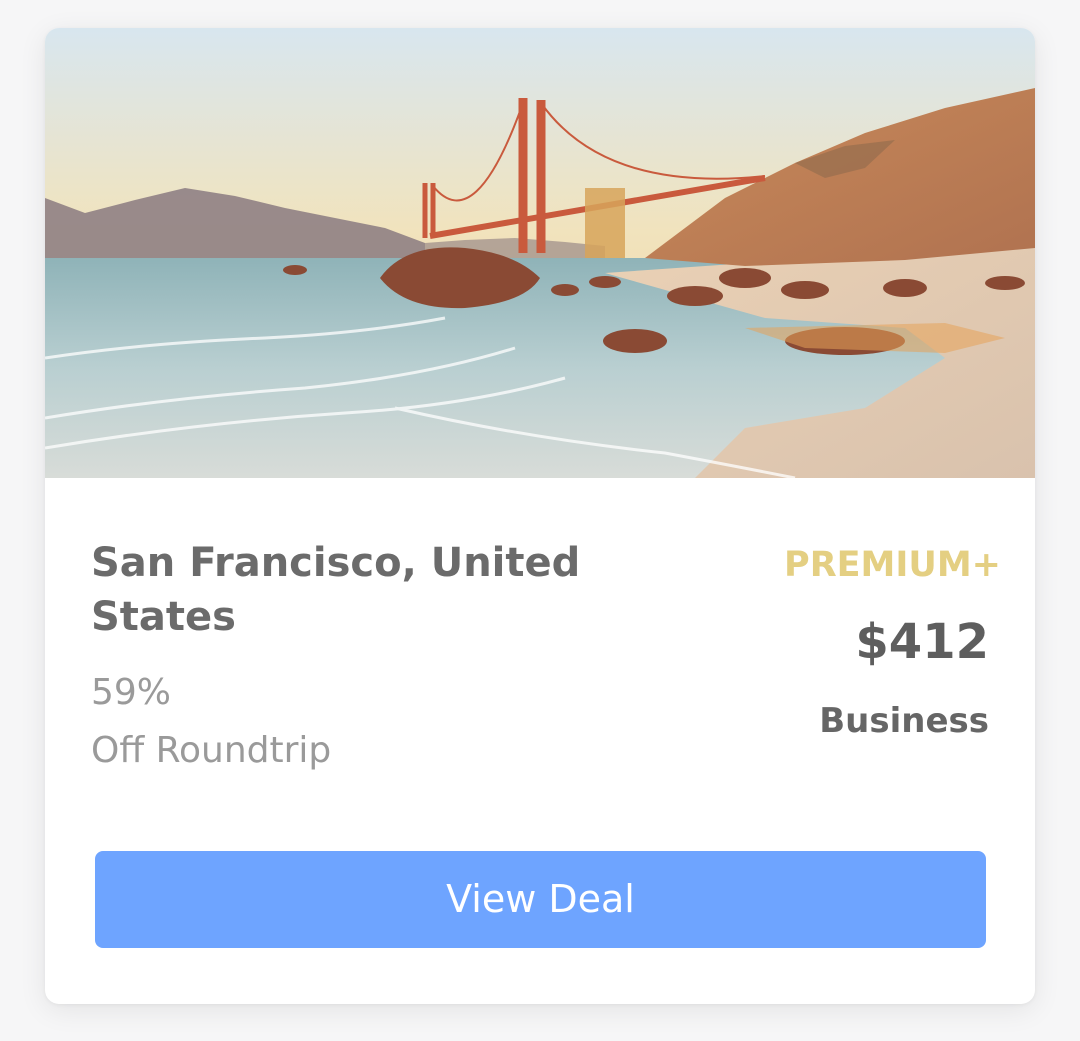  I want to click on tier-badge: PREMIUM+, so click(892, 565).